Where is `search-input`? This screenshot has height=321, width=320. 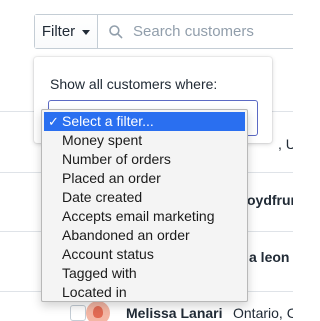 search-input is located at coordinates (213, 31).